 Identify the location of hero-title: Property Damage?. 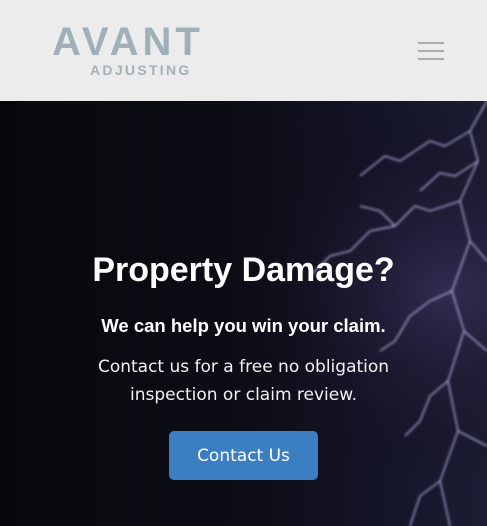
(243, 270).